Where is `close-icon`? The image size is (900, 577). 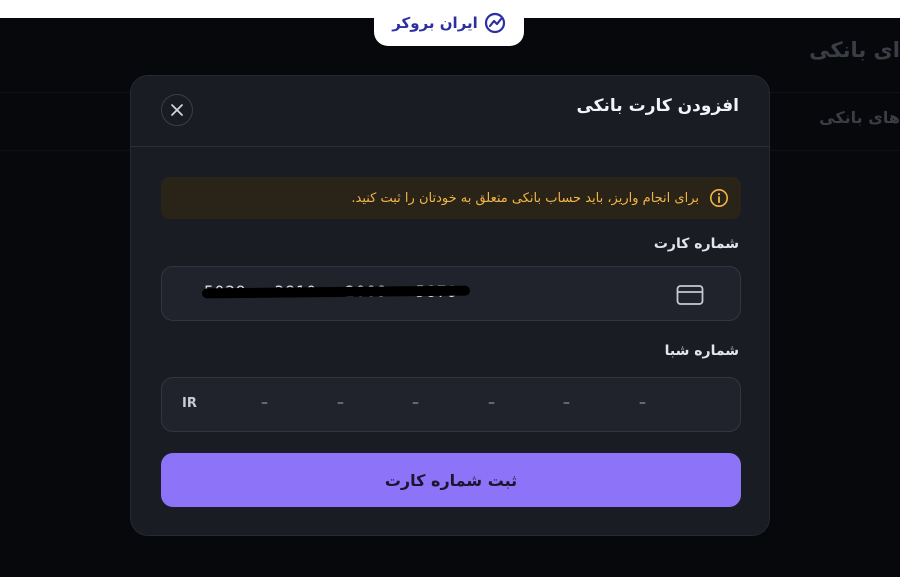 close-icon is located at coordinates (177, 110).